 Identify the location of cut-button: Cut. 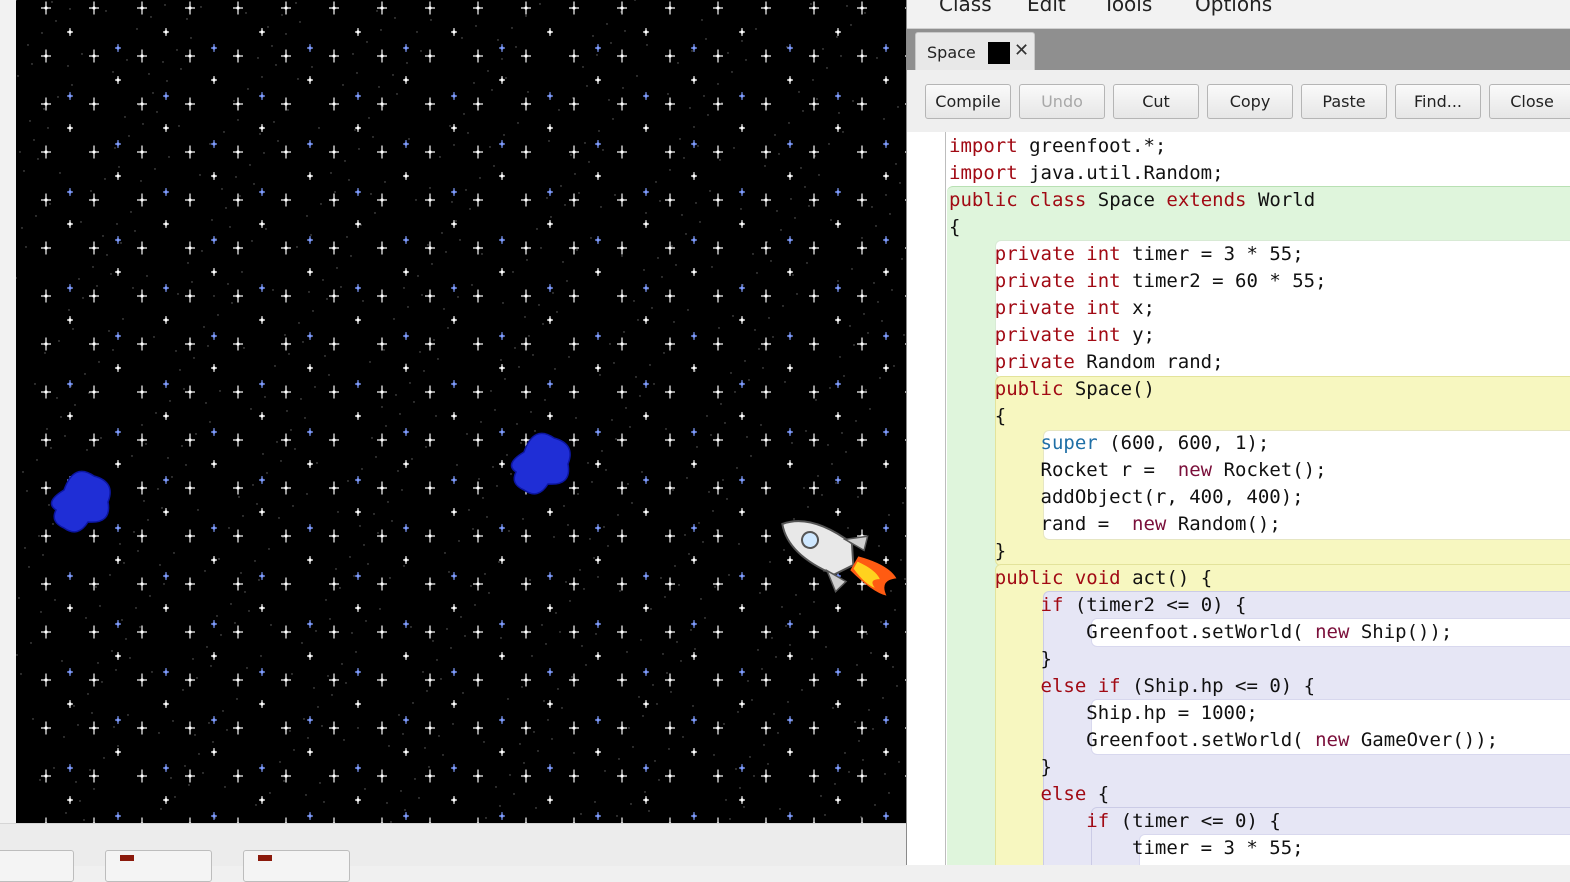
(1156, 101).